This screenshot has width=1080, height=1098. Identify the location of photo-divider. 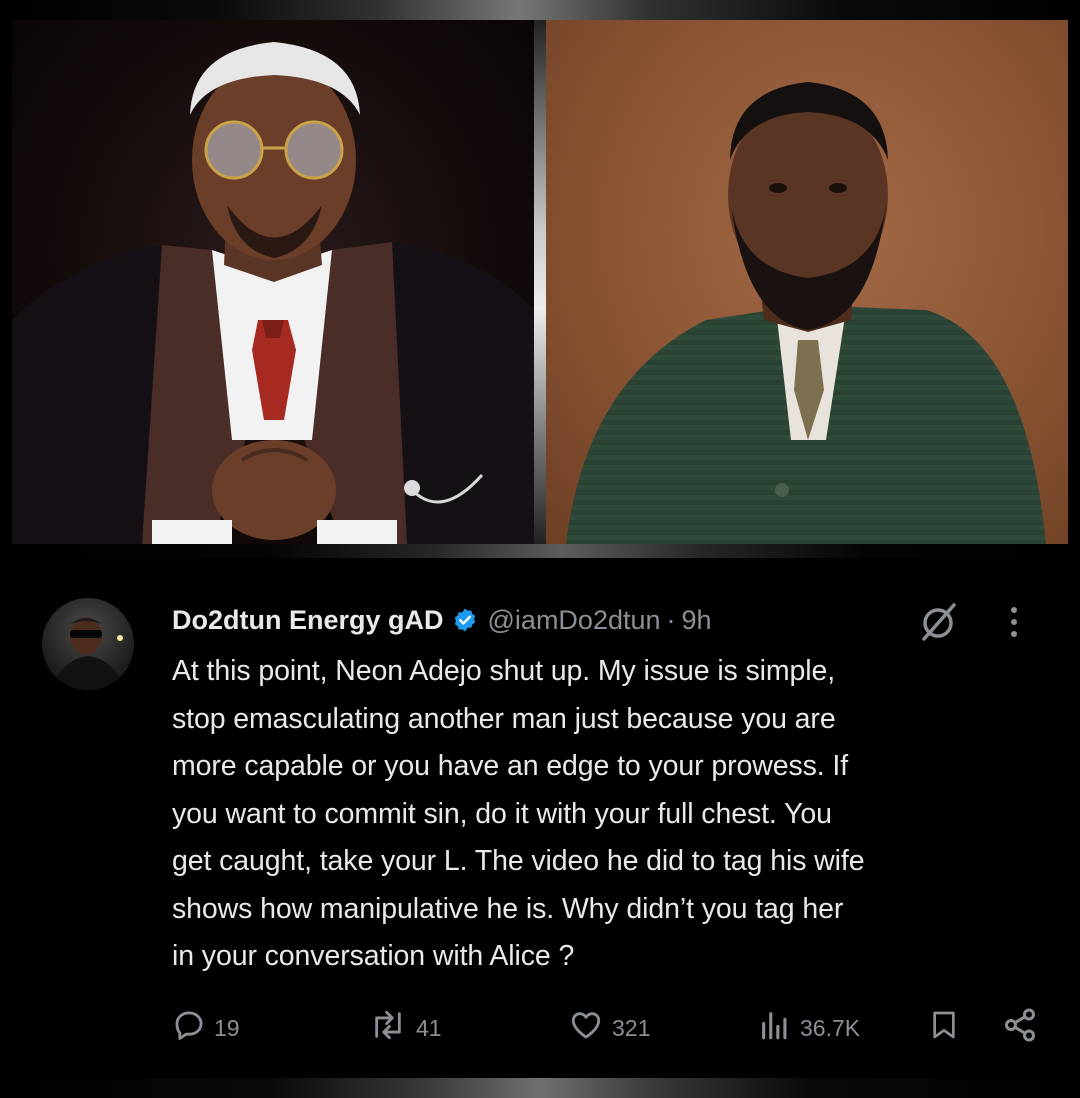
(540, 282).